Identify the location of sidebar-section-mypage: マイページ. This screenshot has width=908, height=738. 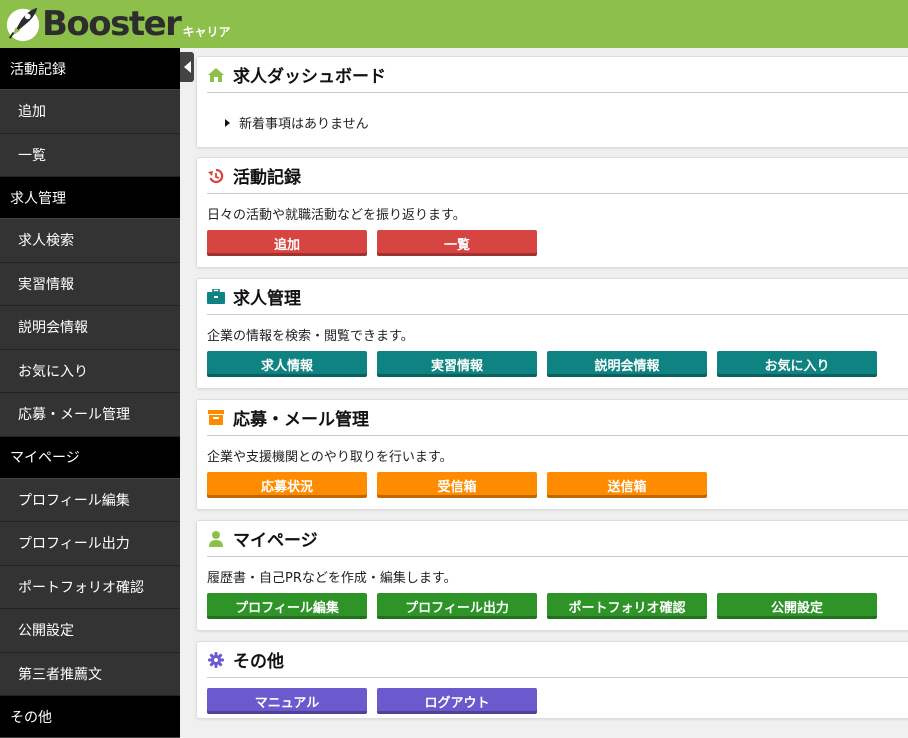
(90, 457).